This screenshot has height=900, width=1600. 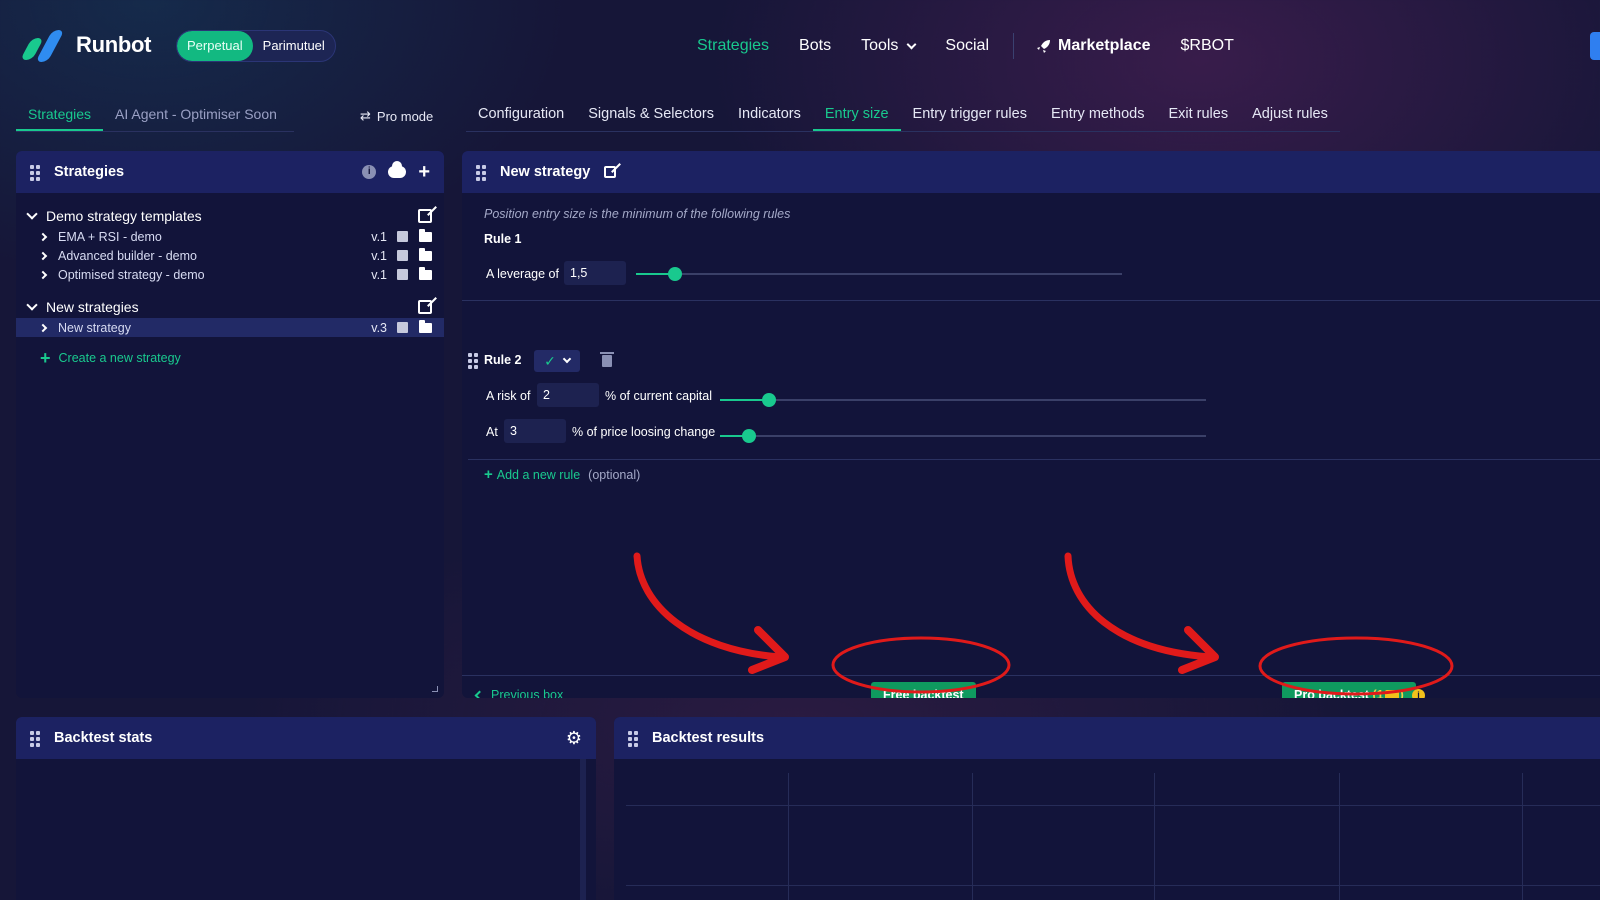 I want to click on strategy-version: v.3, so click(x=379, y=327).